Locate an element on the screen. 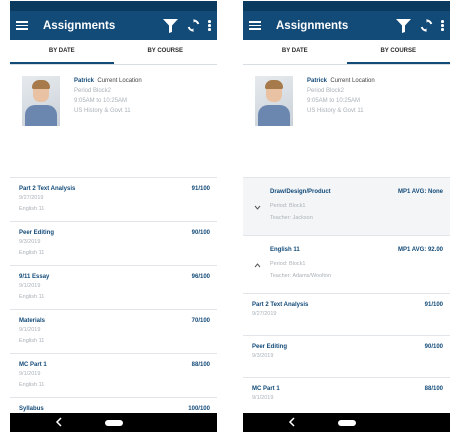 This screenshot has width=450, height=434. assignment-title: Syllabus is located at coordinates (31, 409).